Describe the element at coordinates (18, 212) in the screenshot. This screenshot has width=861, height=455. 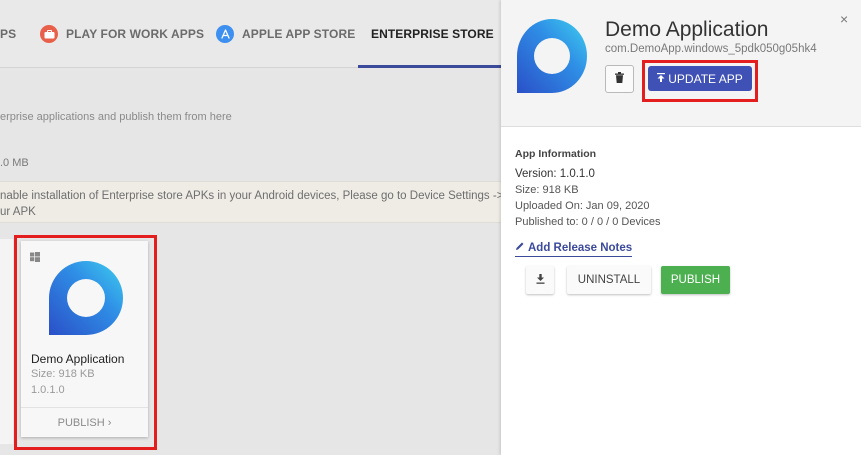
I see `notice-text-line-2: ur APK` at that location.